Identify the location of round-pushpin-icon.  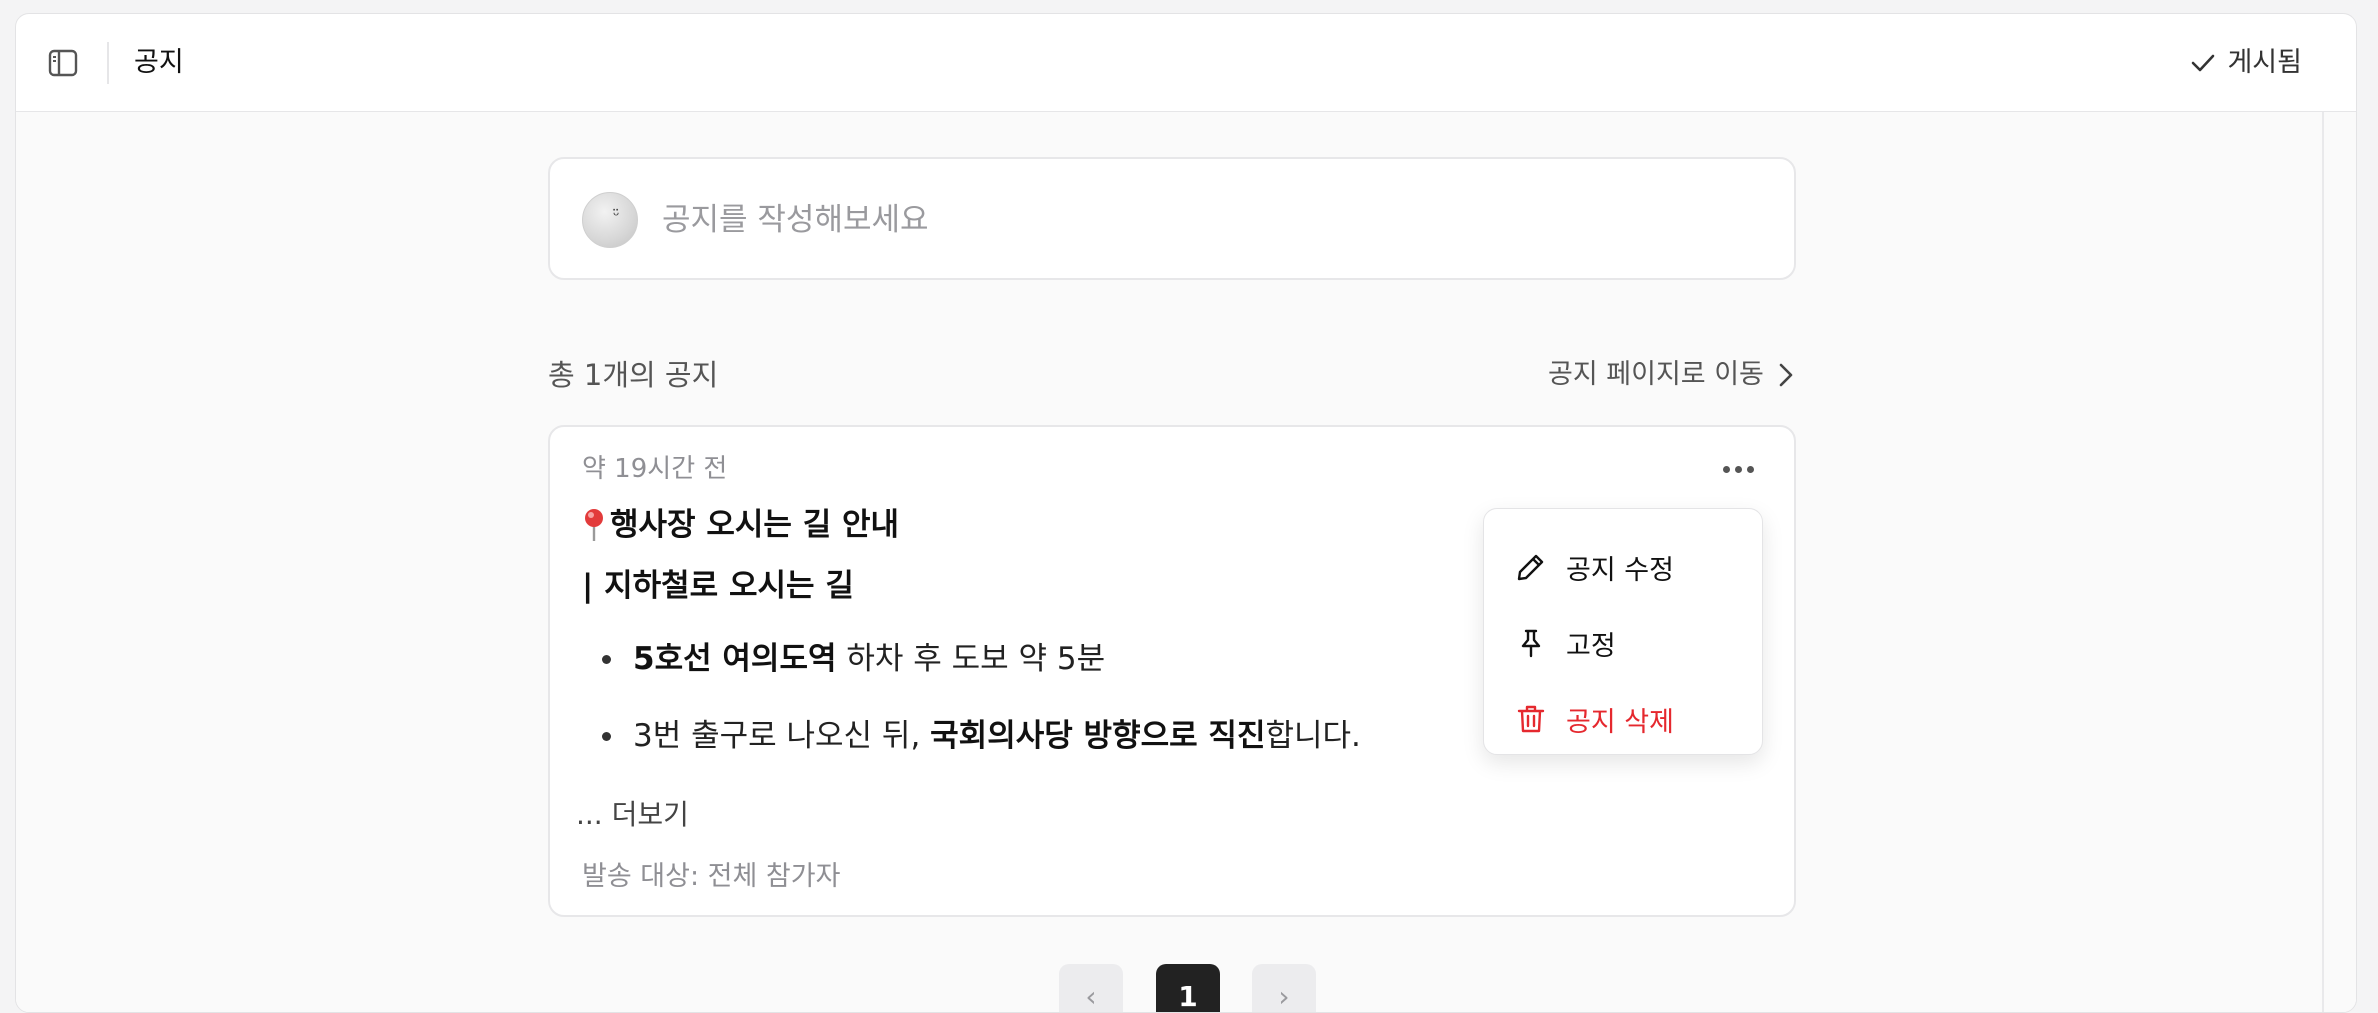
(594, 525).